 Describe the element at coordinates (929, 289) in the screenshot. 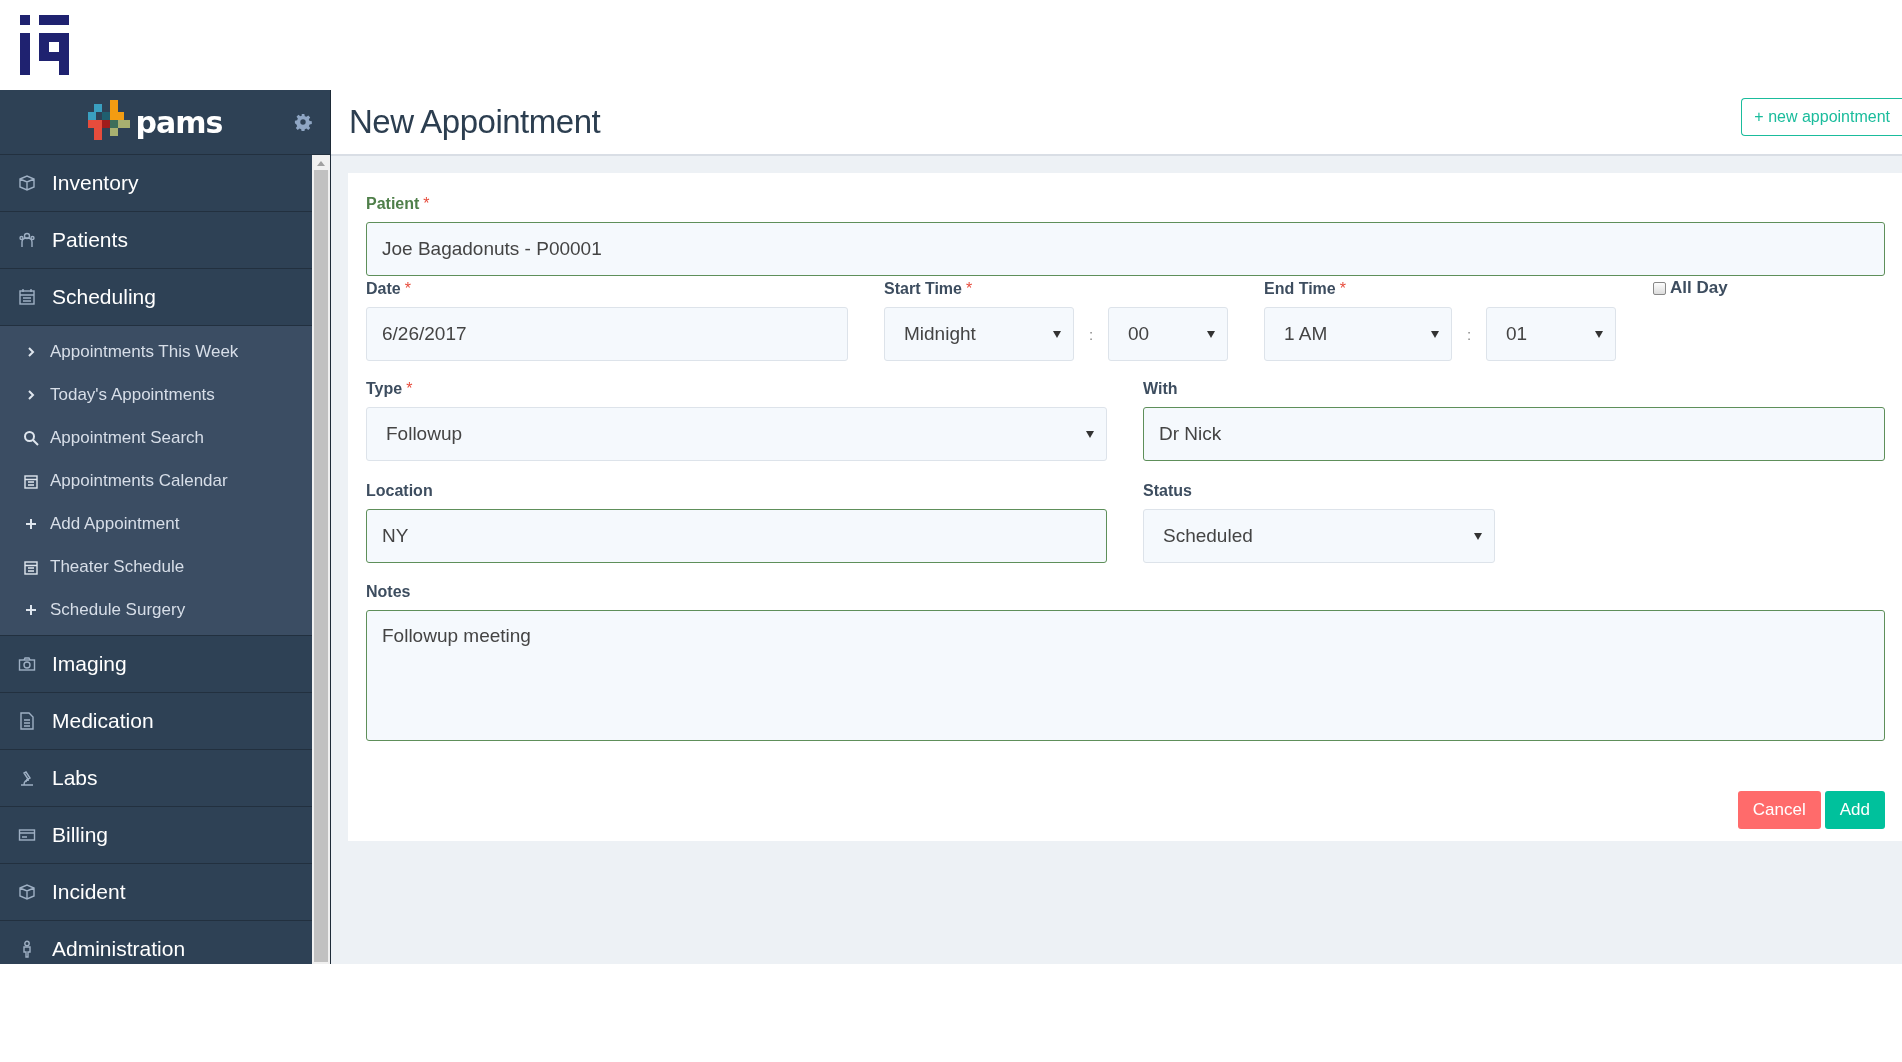

I see `field-label: Start Time *` at that location.